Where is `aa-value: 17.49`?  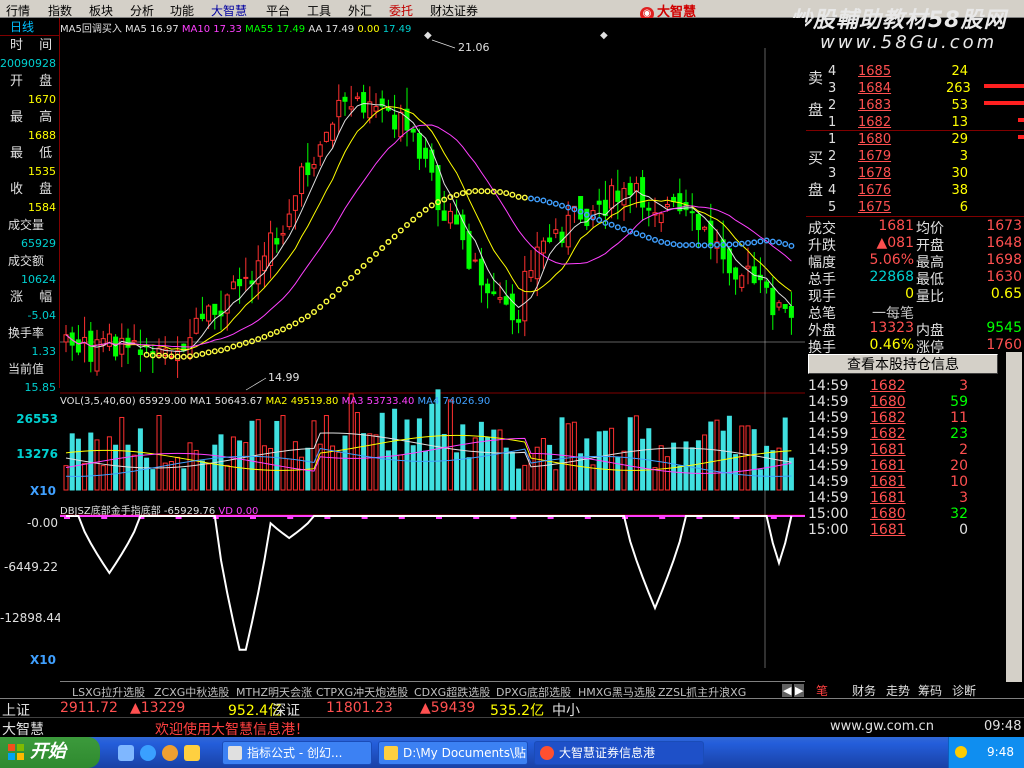
aa-value: 17.49 is located at coordinates (340, 29).